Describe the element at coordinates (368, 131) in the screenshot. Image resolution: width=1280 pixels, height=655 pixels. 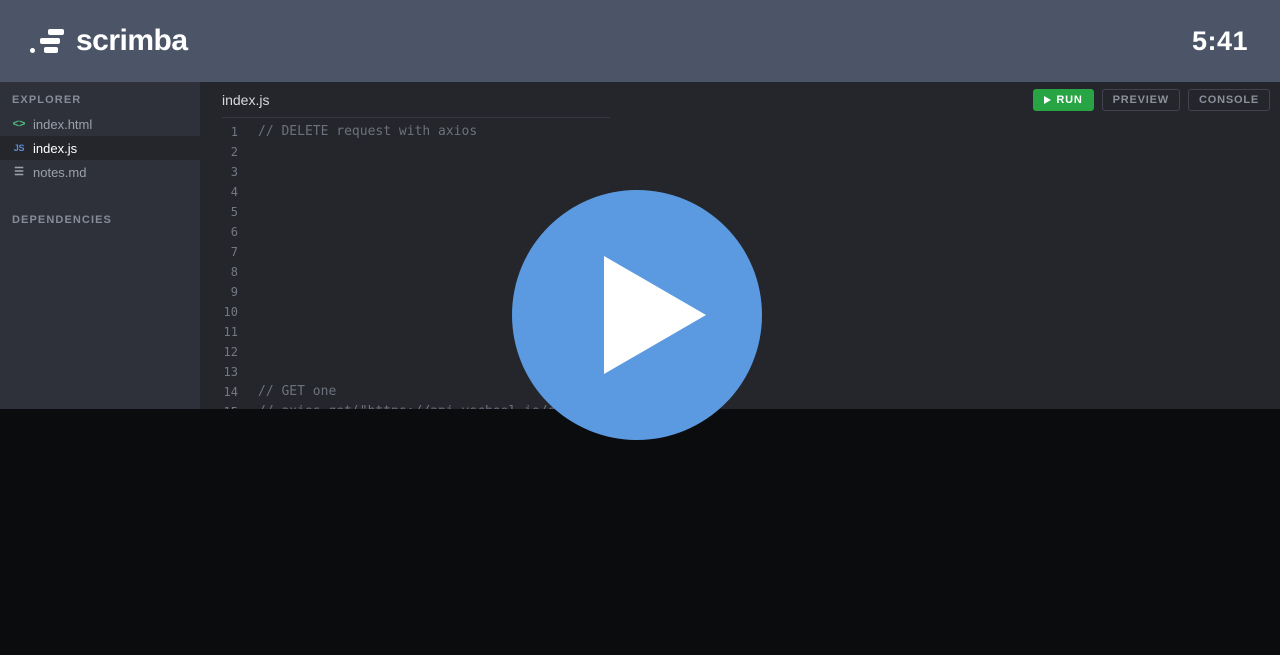
I see `line-text: // DELETE request with axios` at that location.